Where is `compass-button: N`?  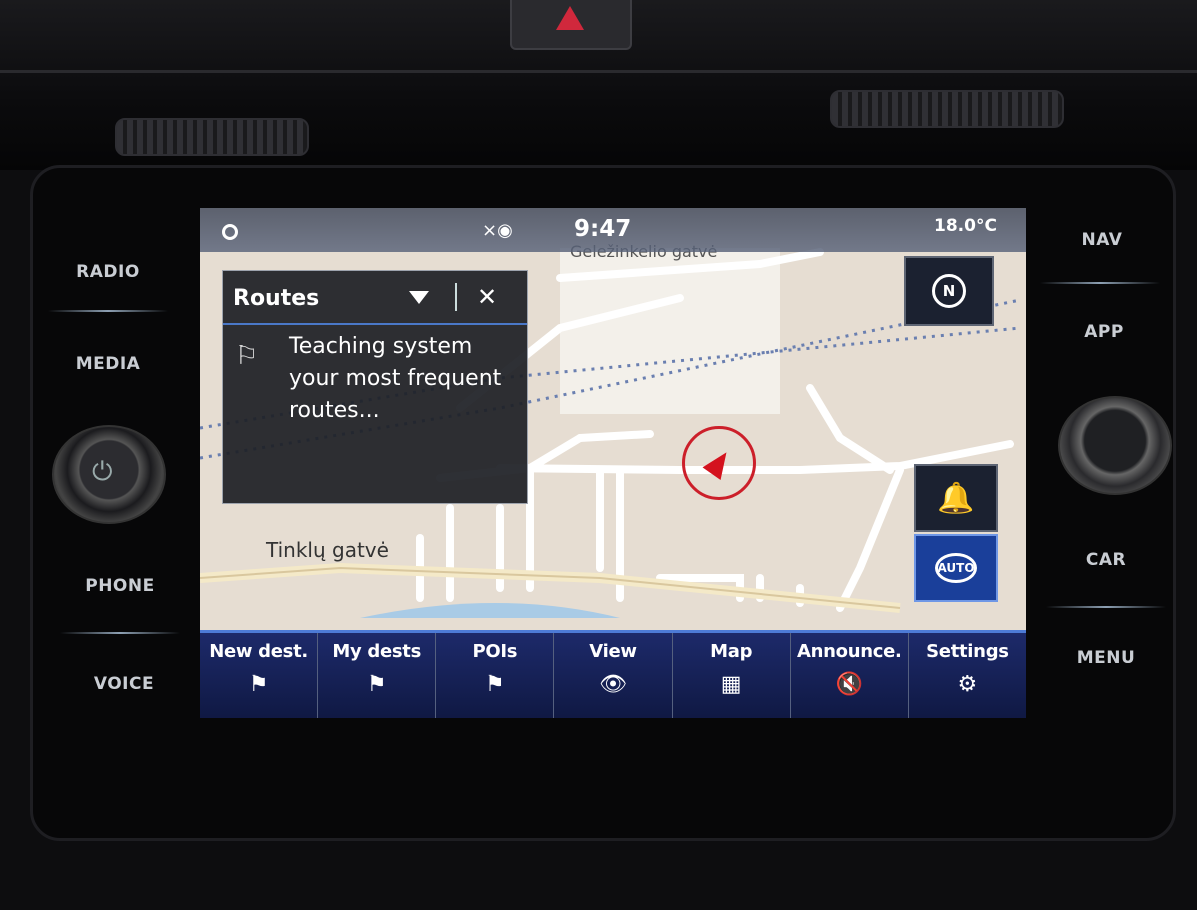 compass-button: N is located at coordinates (949, 291).